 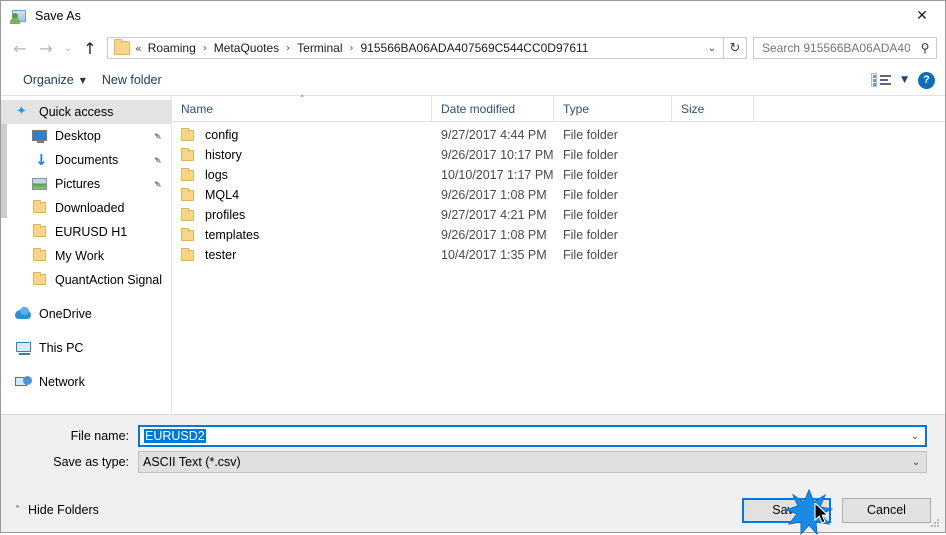 I want to click on search-box: ⚲, so click(x=845, y=48).